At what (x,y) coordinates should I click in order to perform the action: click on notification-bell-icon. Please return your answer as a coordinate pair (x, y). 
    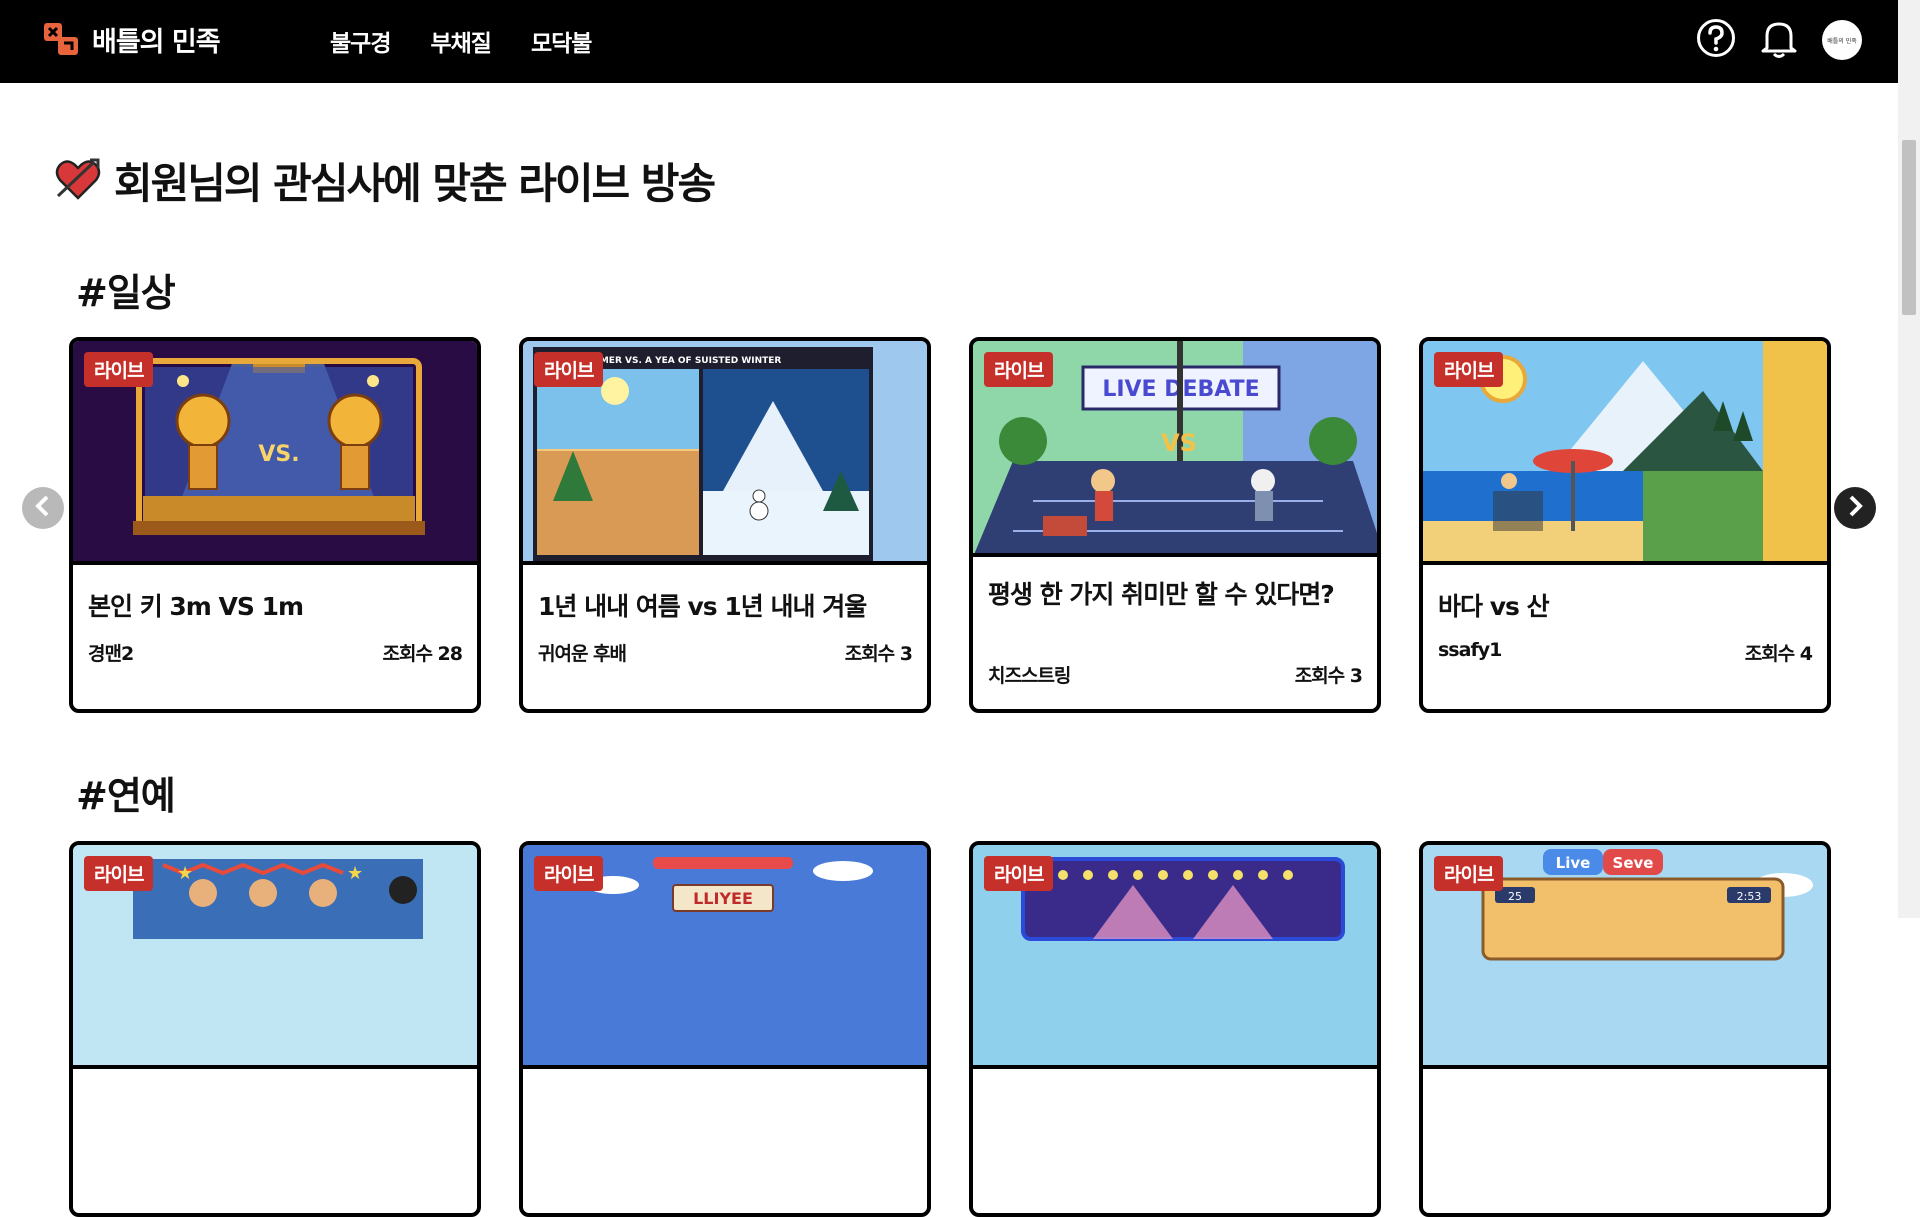
    Looking at the image, I should click on (1779, 40).